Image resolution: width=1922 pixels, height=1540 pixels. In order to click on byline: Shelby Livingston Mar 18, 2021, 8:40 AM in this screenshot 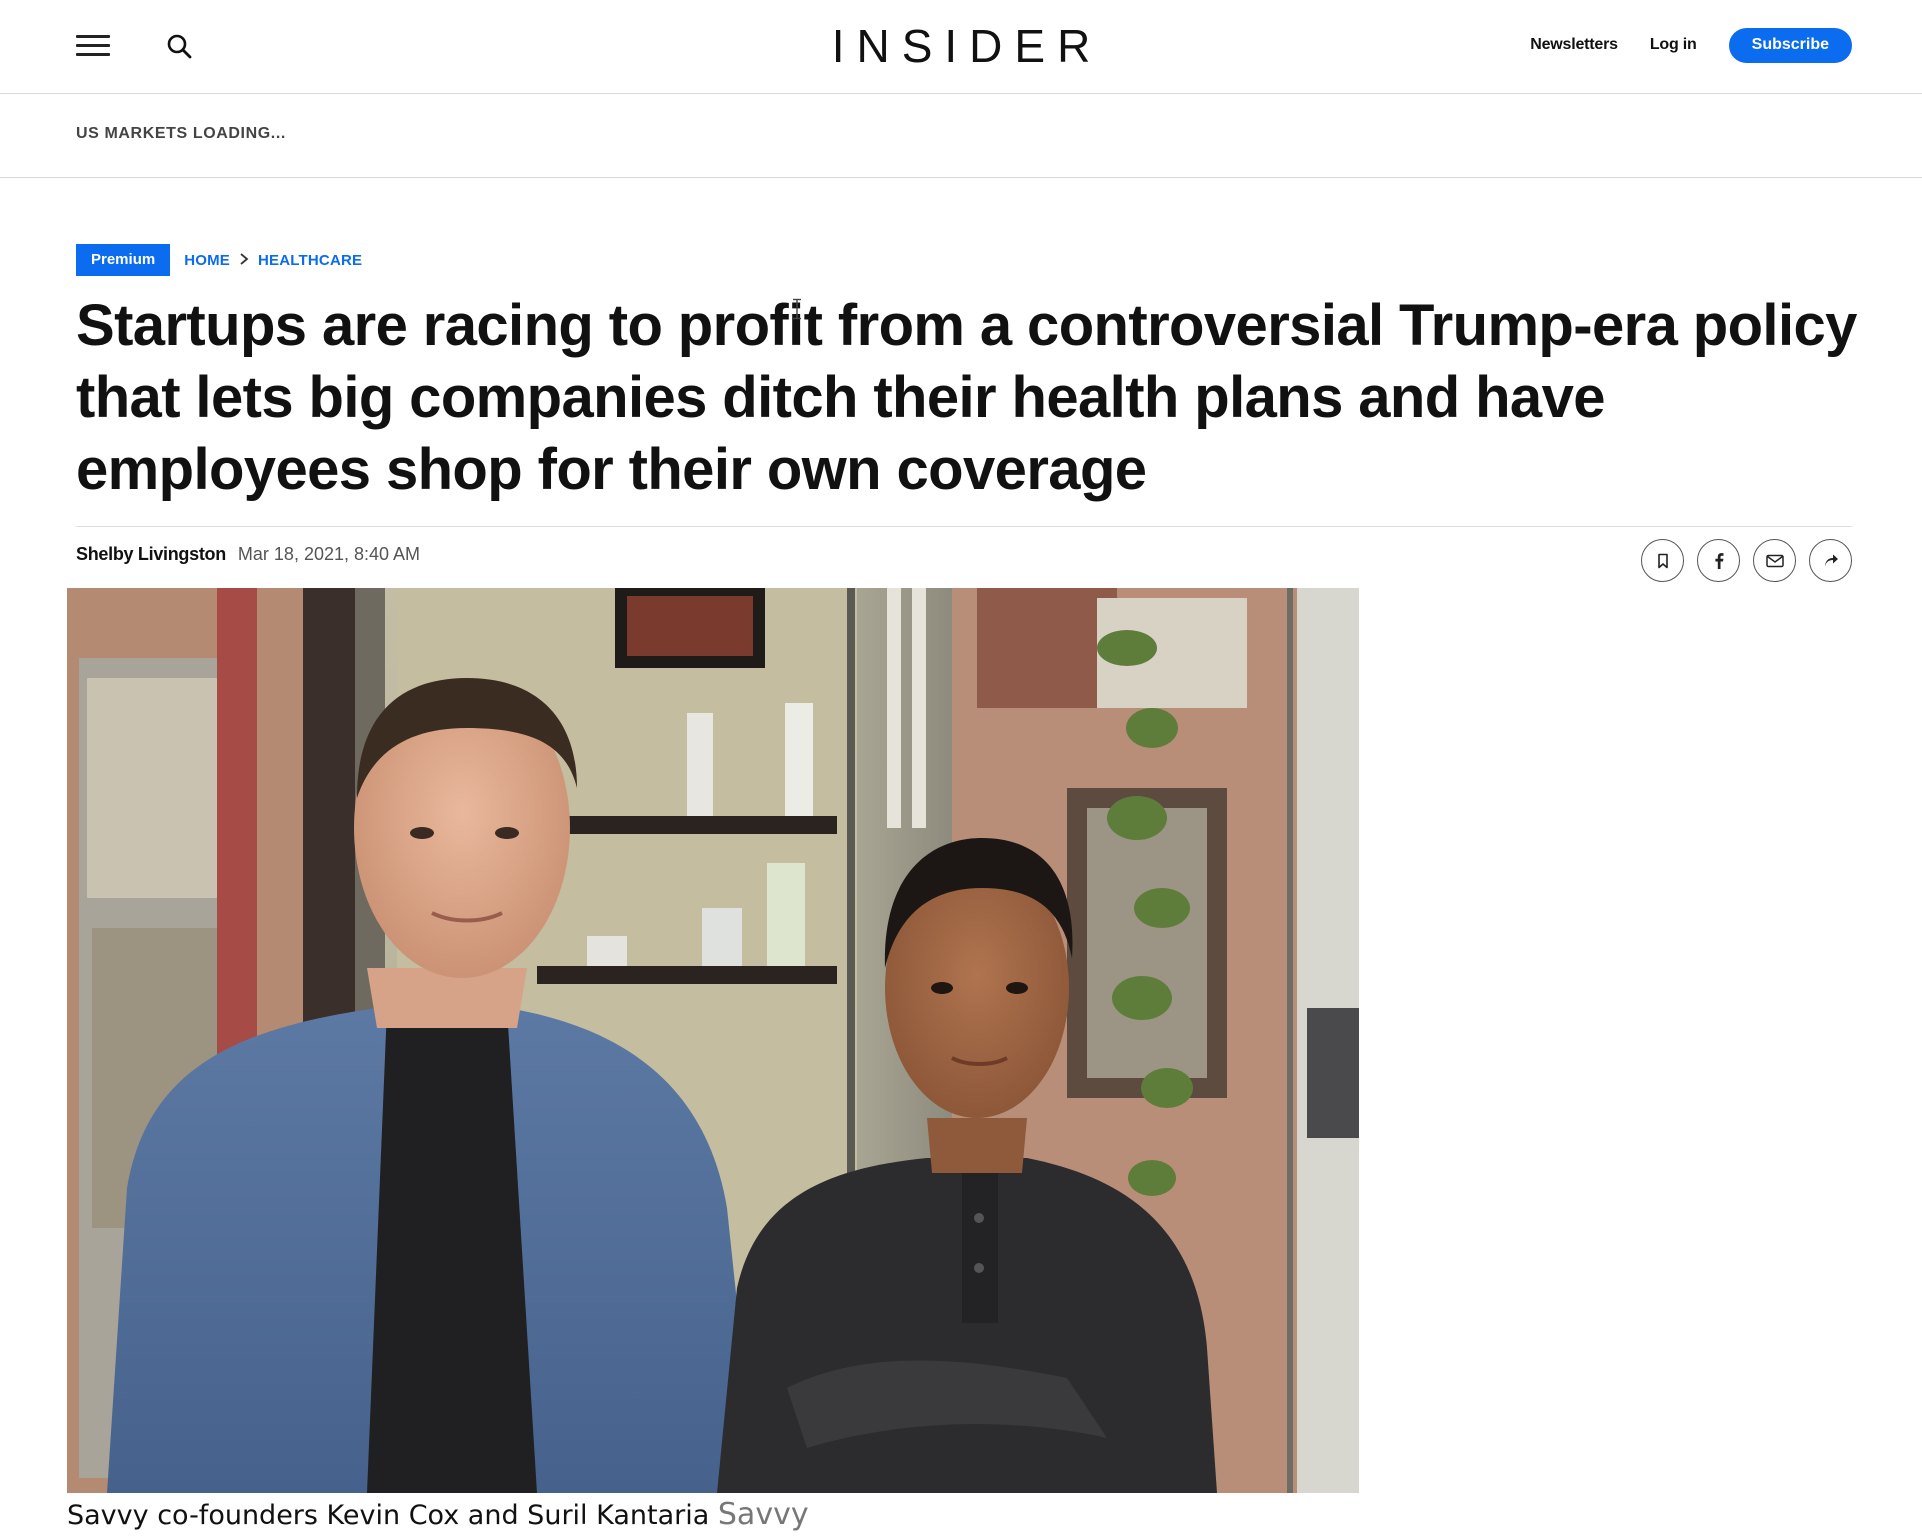, I will do `click(248, 554)`.